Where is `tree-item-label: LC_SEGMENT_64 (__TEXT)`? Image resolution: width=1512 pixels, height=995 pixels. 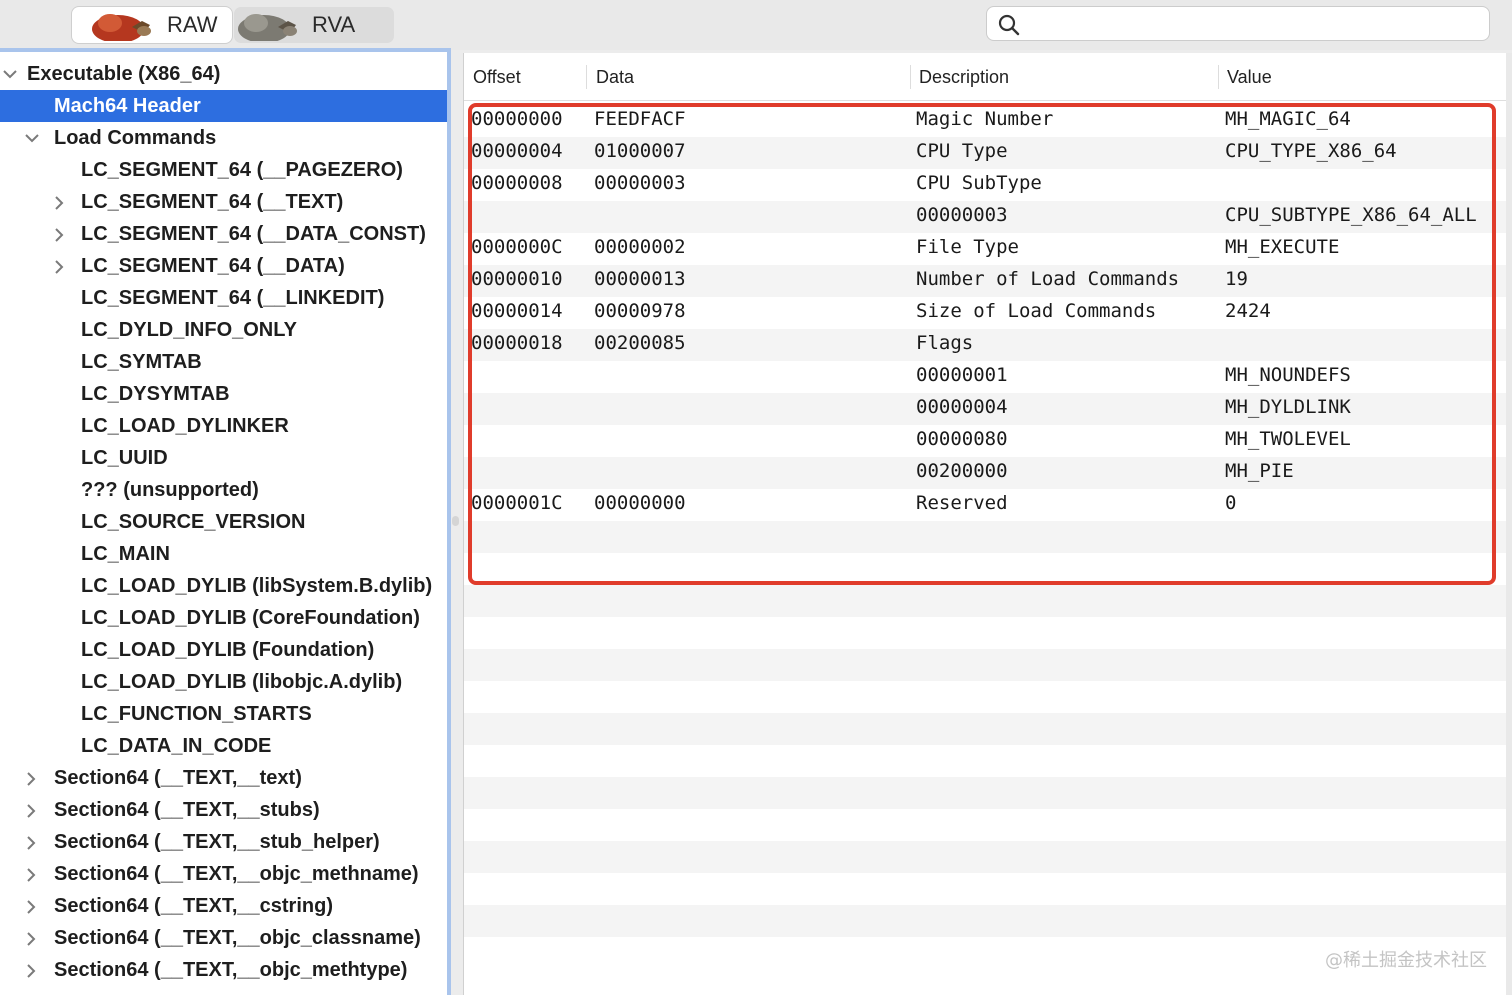 tree-item-label: LC_SEGMENT_64 (__TEXT) is located at coordinates (212, 202).